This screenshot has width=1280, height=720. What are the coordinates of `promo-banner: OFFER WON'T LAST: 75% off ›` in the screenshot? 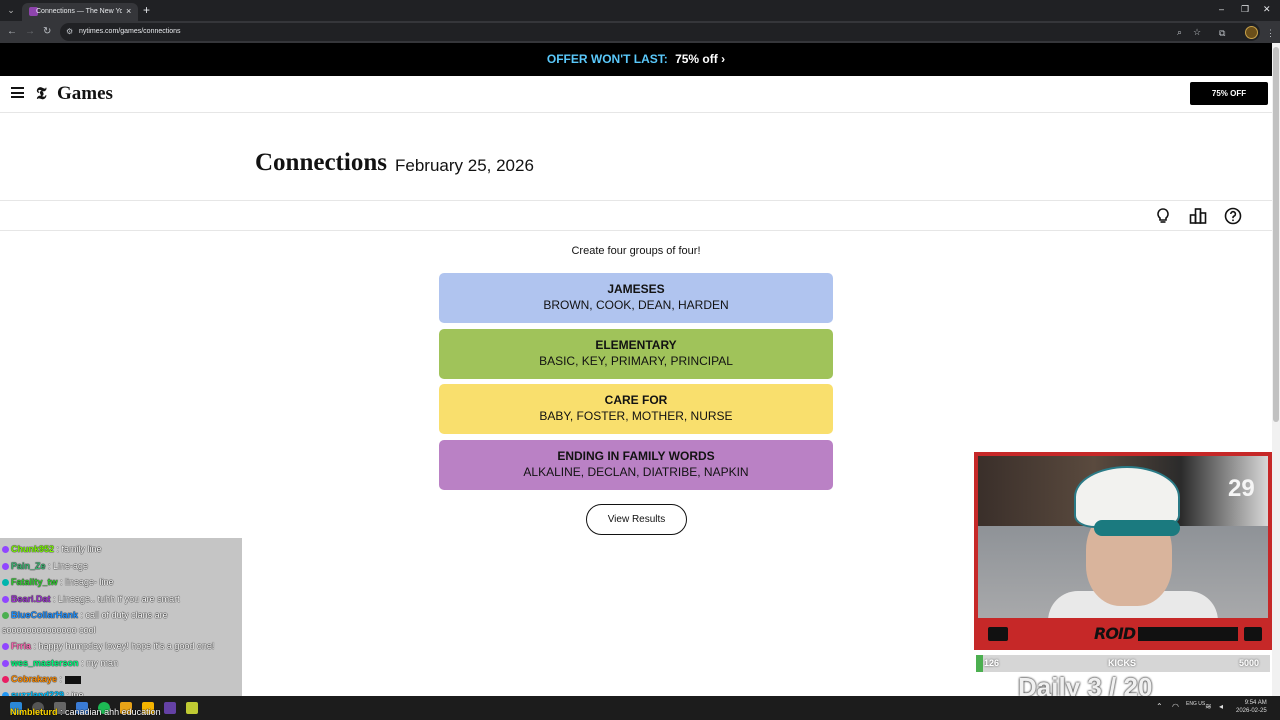 It's located at (636, 59).